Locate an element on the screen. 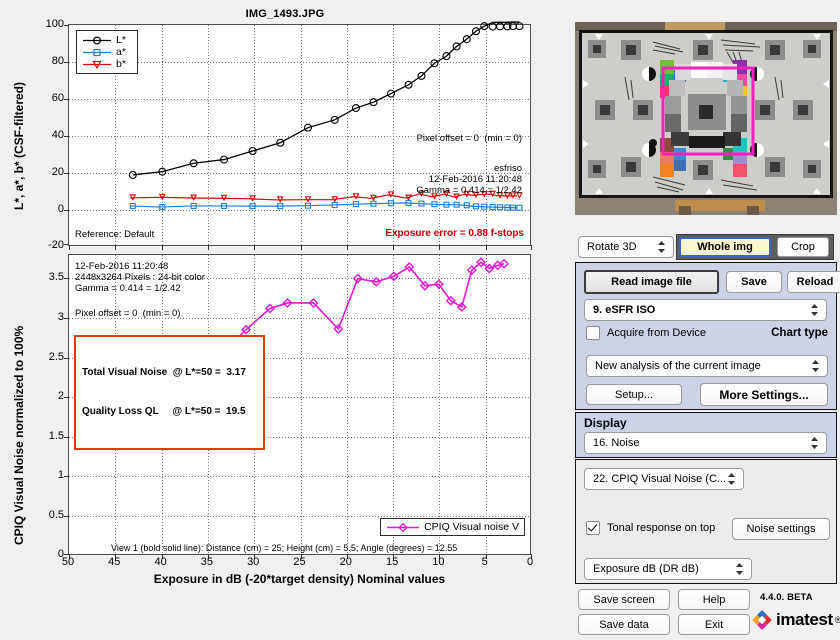 Image resolution: width=840 pixels, height=640 pixels. chart-type-value: 9. eSFR ISO is located at coordinates (624, 310).